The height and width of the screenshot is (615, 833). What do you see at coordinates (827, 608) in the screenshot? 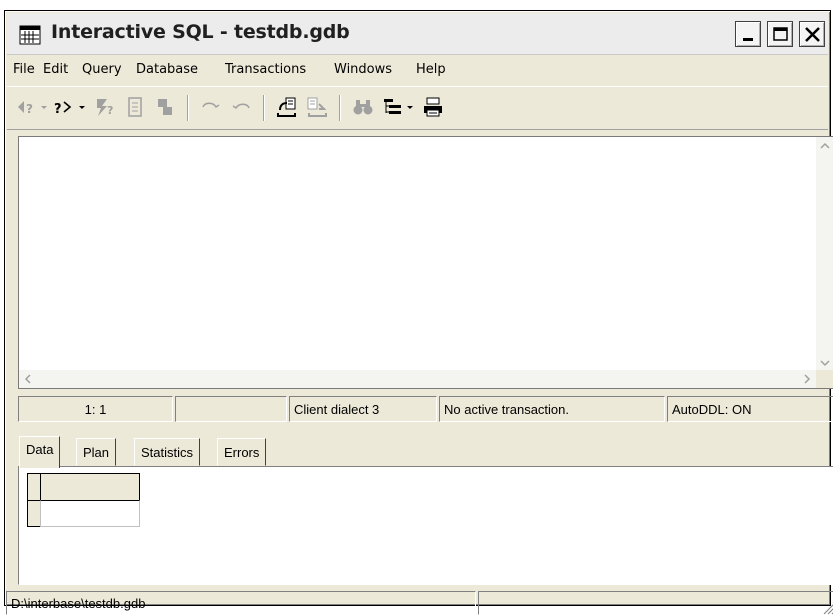
I see `resize-grip-icon` at bounding box center [827, 608].